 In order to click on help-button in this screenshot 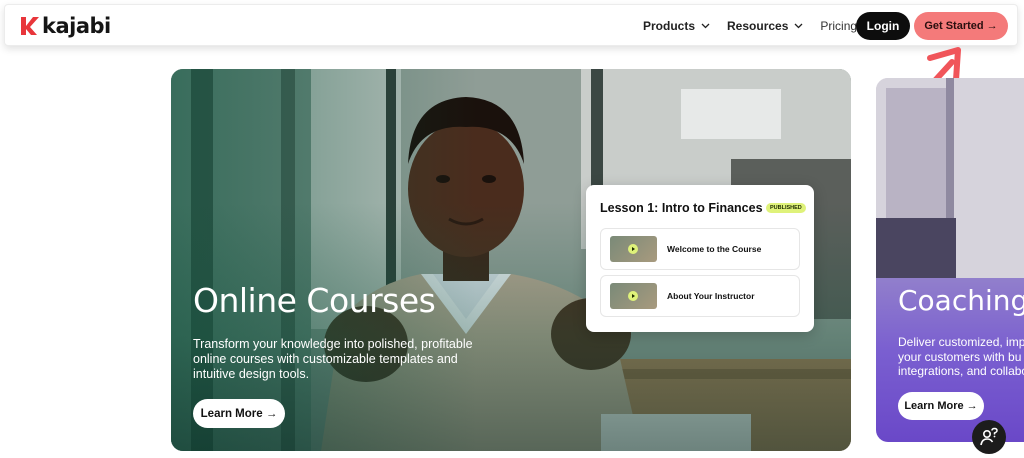, I will do `click(989, 437)`.